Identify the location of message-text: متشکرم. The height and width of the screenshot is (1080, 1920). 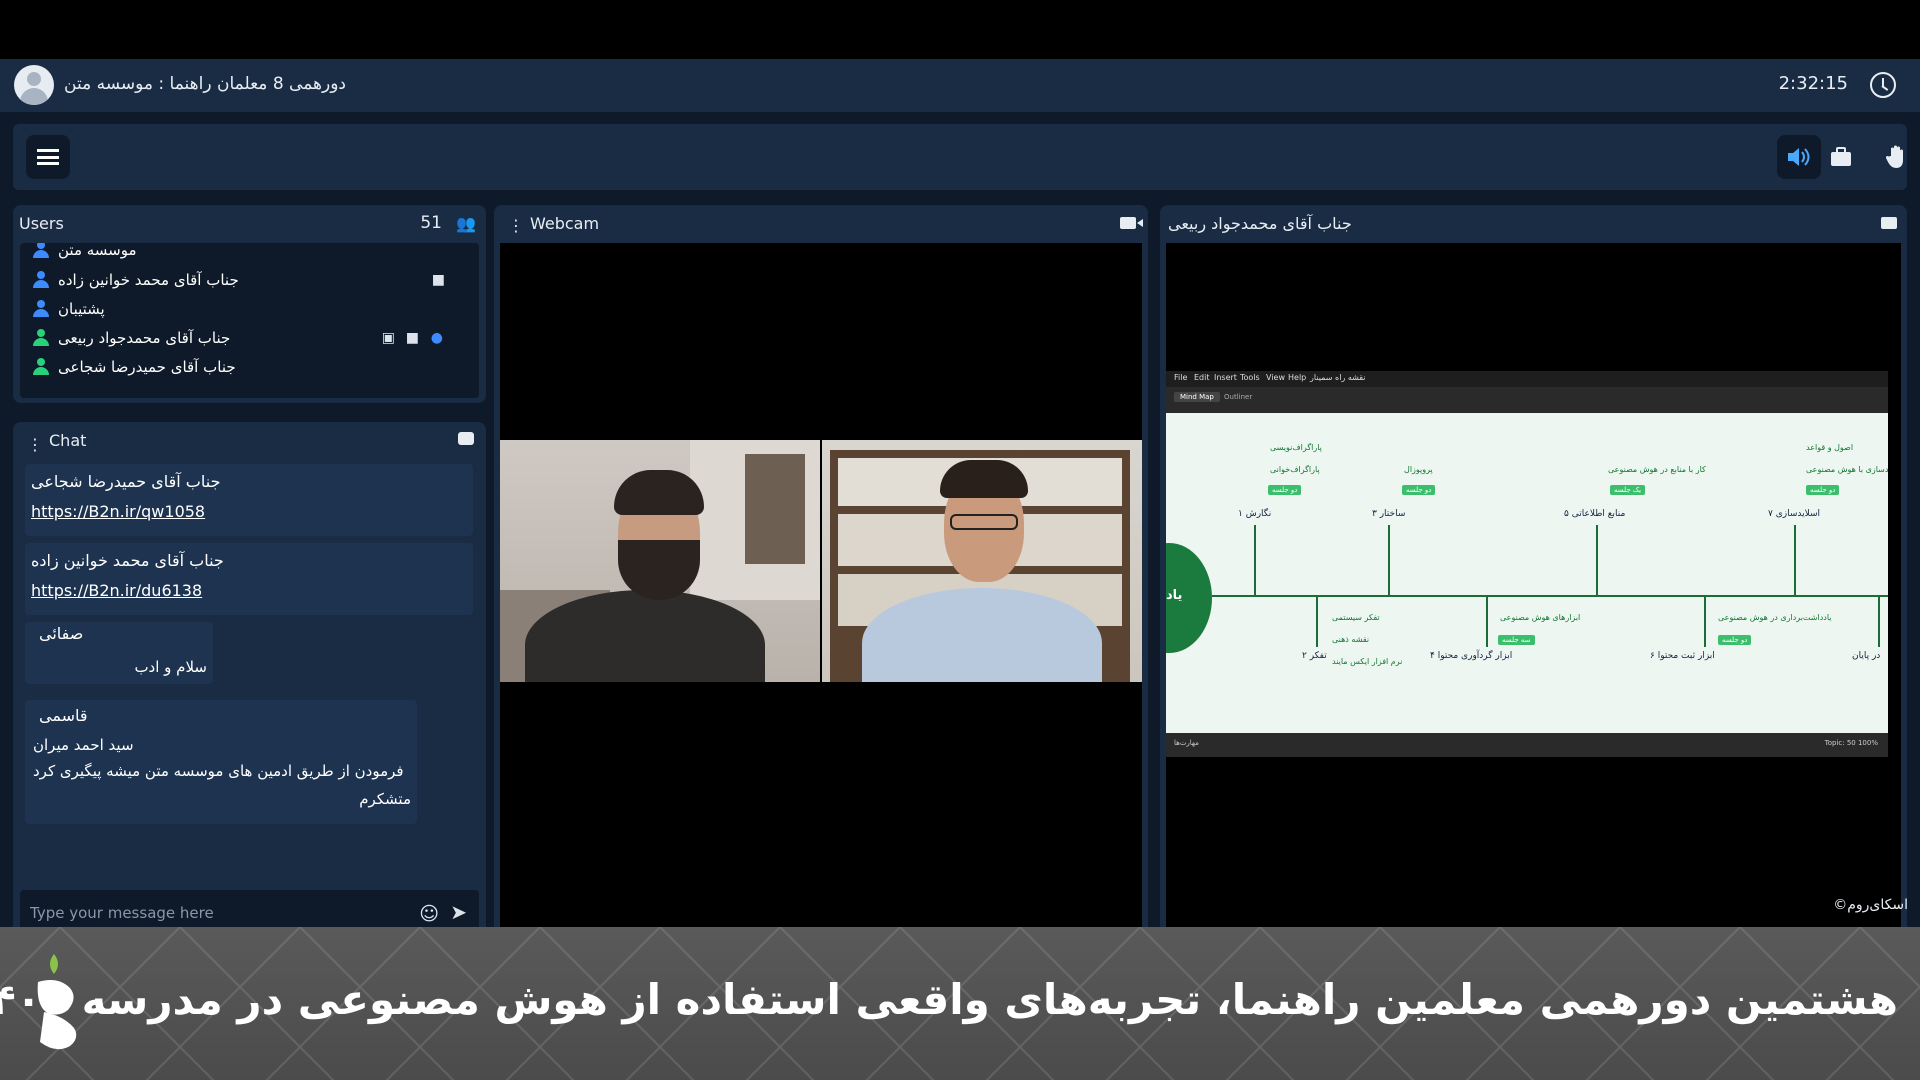
(385, 799).